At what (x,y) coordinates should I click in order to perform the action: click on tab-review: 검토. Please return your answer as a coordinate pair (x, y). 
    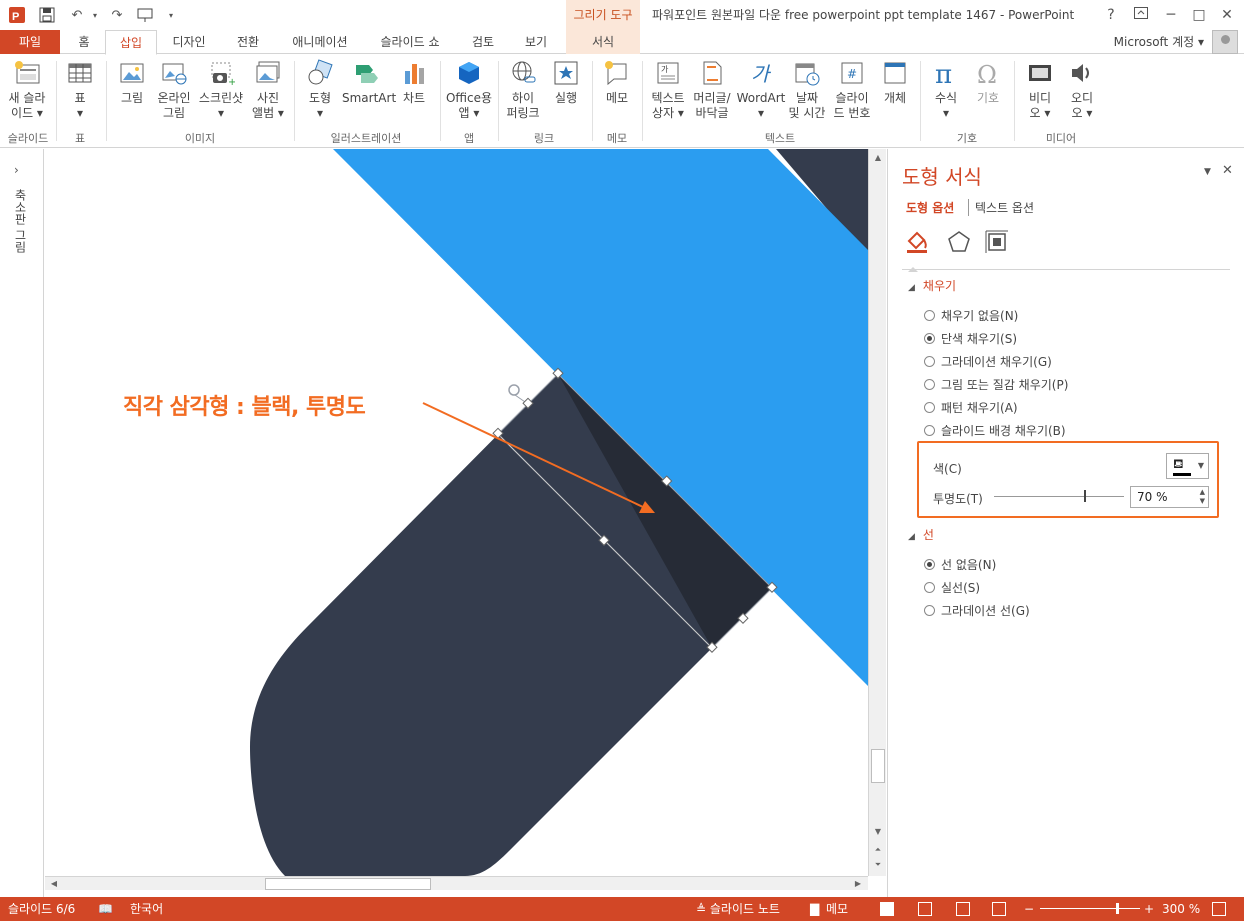
    Looking at the image, I should click on (483, 42).